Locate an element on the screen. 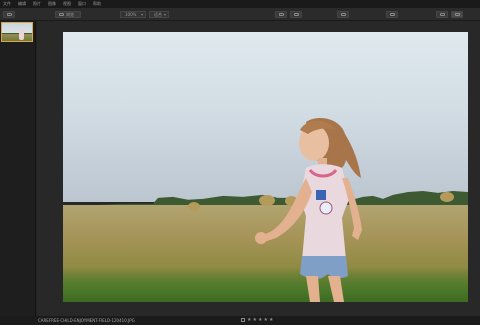 The width and height of the screenshot is (480, 325). rating-stars: ★ ★ ★ ★ ★ is located at coordinates (257, 320).